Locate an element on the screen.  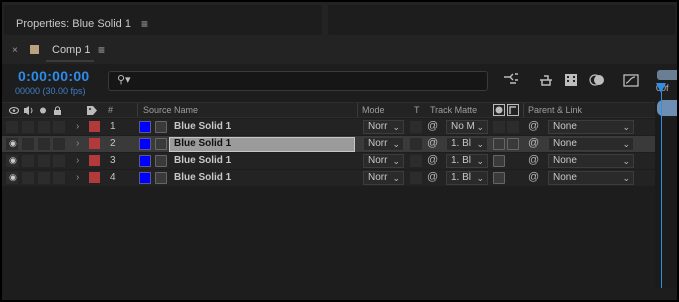
layer-search-input is located at coordinates (298, 81).